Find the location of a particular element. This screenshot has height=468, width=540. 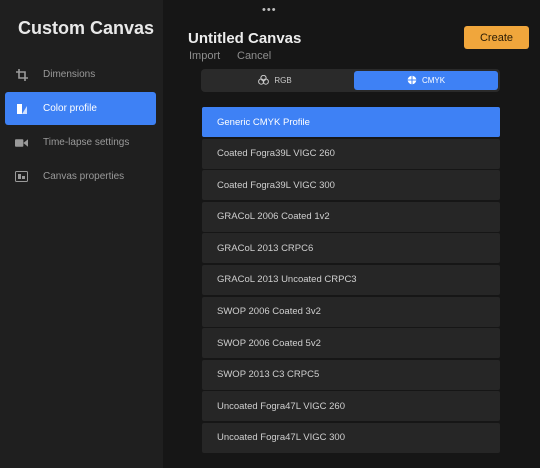

video-camera-icon is located at coordinates (21, 142).